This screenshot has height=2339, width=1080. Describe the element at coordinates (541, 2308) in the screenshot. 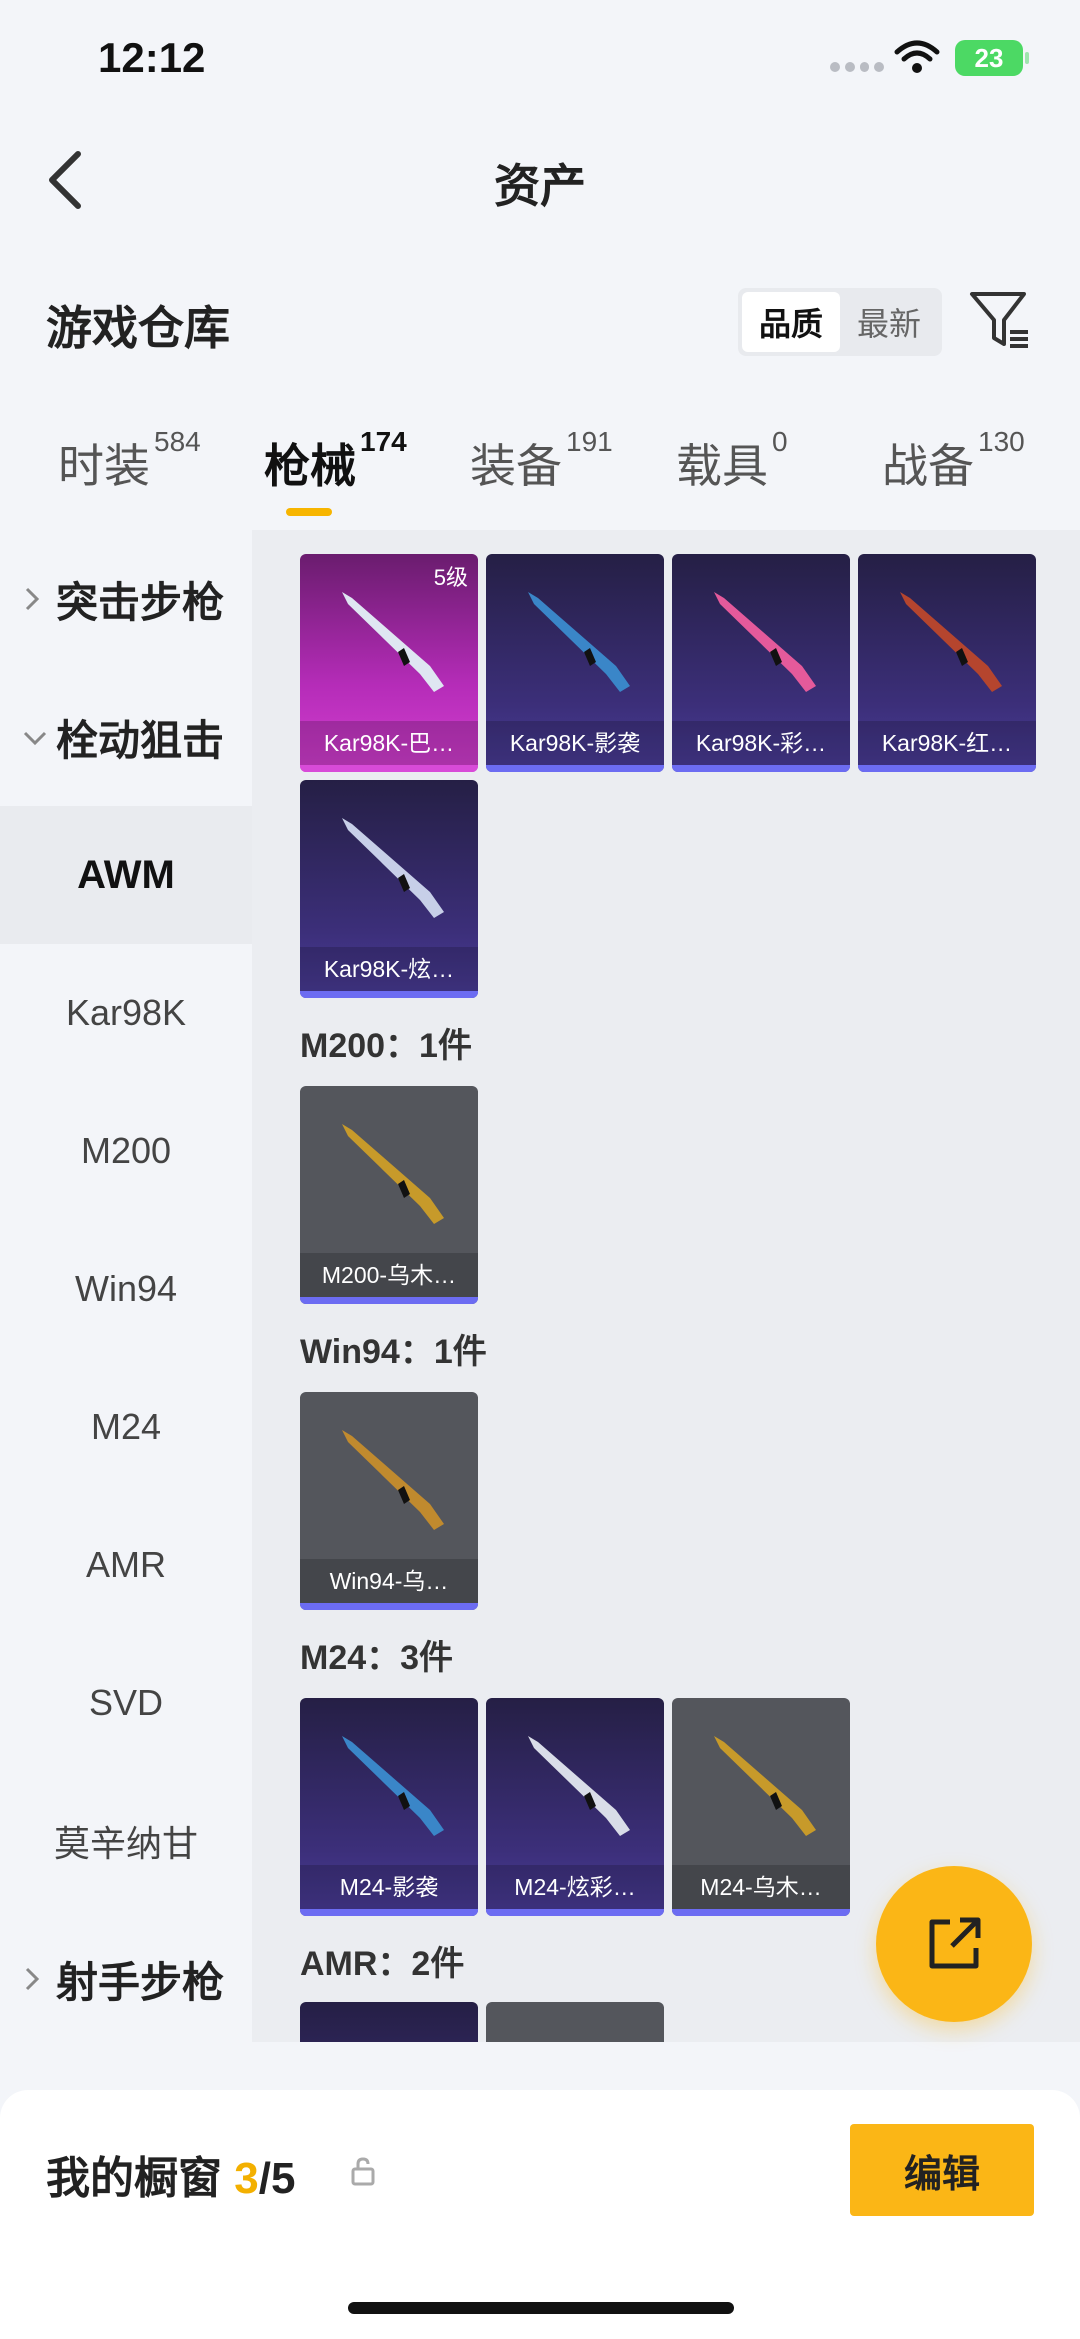

I see `home-indicator` at that location.